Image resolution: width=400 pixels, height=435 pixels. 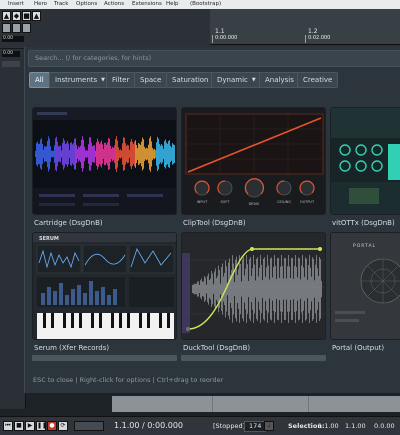 What do you see at coordinates (19, 426) in the screenshot?
I see `stop-icon: ■` at bounding box center [19, 426].